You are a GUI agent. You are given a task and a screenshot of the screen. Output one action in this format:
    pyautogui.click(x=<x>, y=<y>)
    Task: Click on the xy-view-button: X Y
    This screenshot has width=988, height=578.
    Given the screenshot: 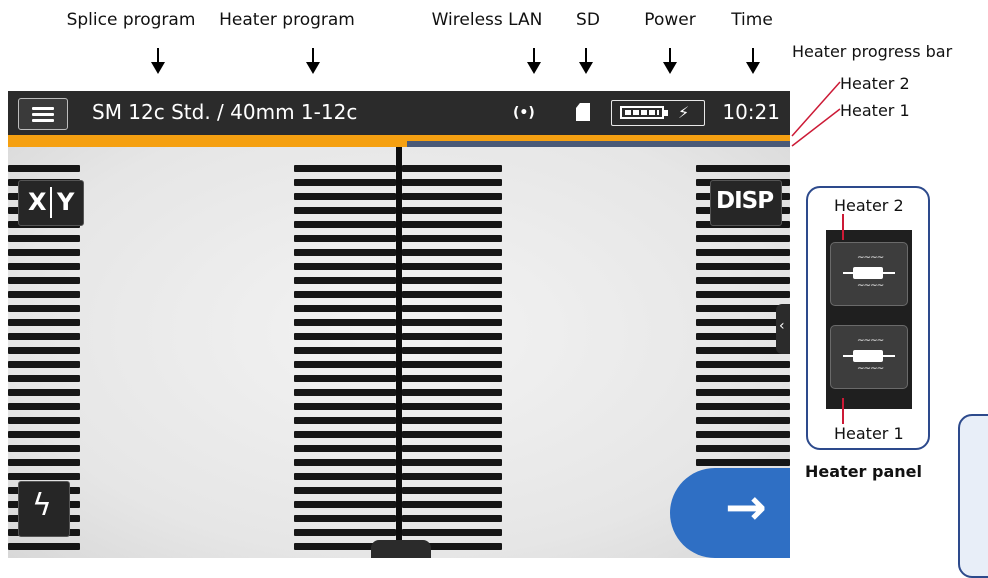 What is the action you would take?
    pyautogui.click(x=51, y=203)
    